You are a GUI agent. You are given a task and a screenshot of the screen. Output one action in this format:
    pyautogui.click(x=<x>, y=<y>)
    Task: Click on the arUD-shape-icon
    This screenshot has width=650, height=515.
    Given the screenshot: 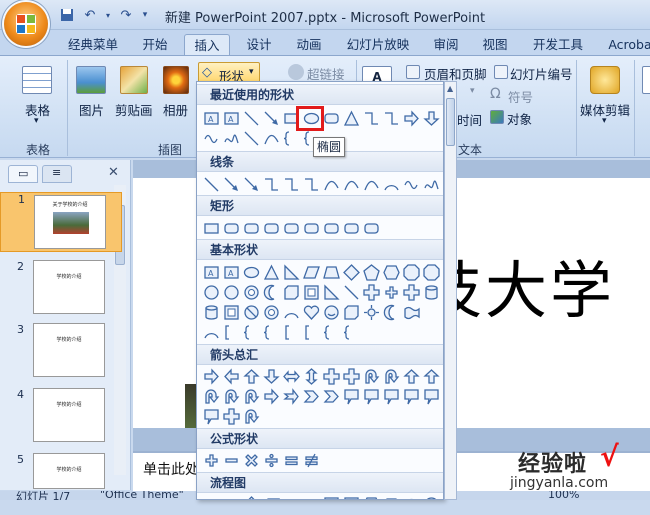 What is the action you would take?
    pyautogui.click(x=311, y=376)
    